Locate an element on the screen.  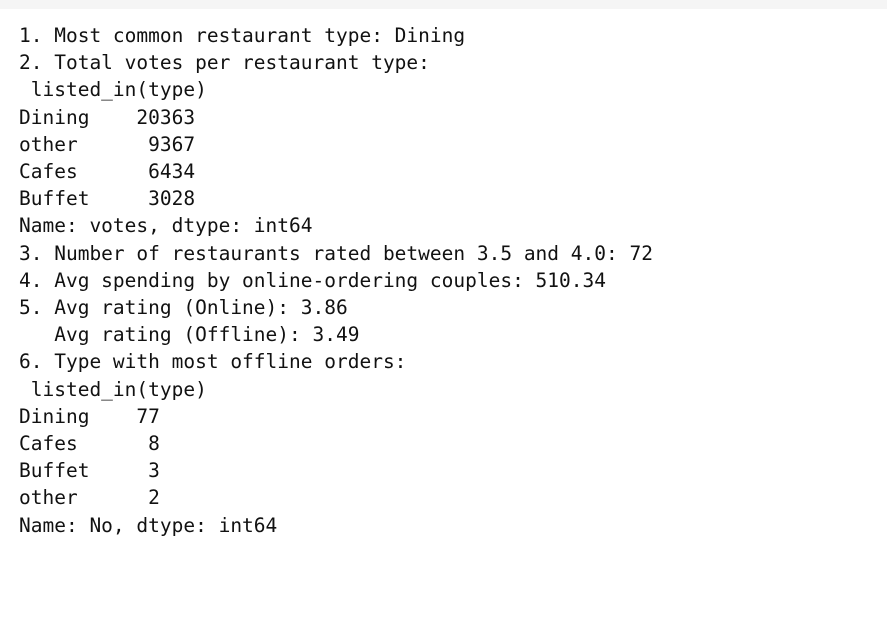
cell-top-border is located at coordinates (443, 4).